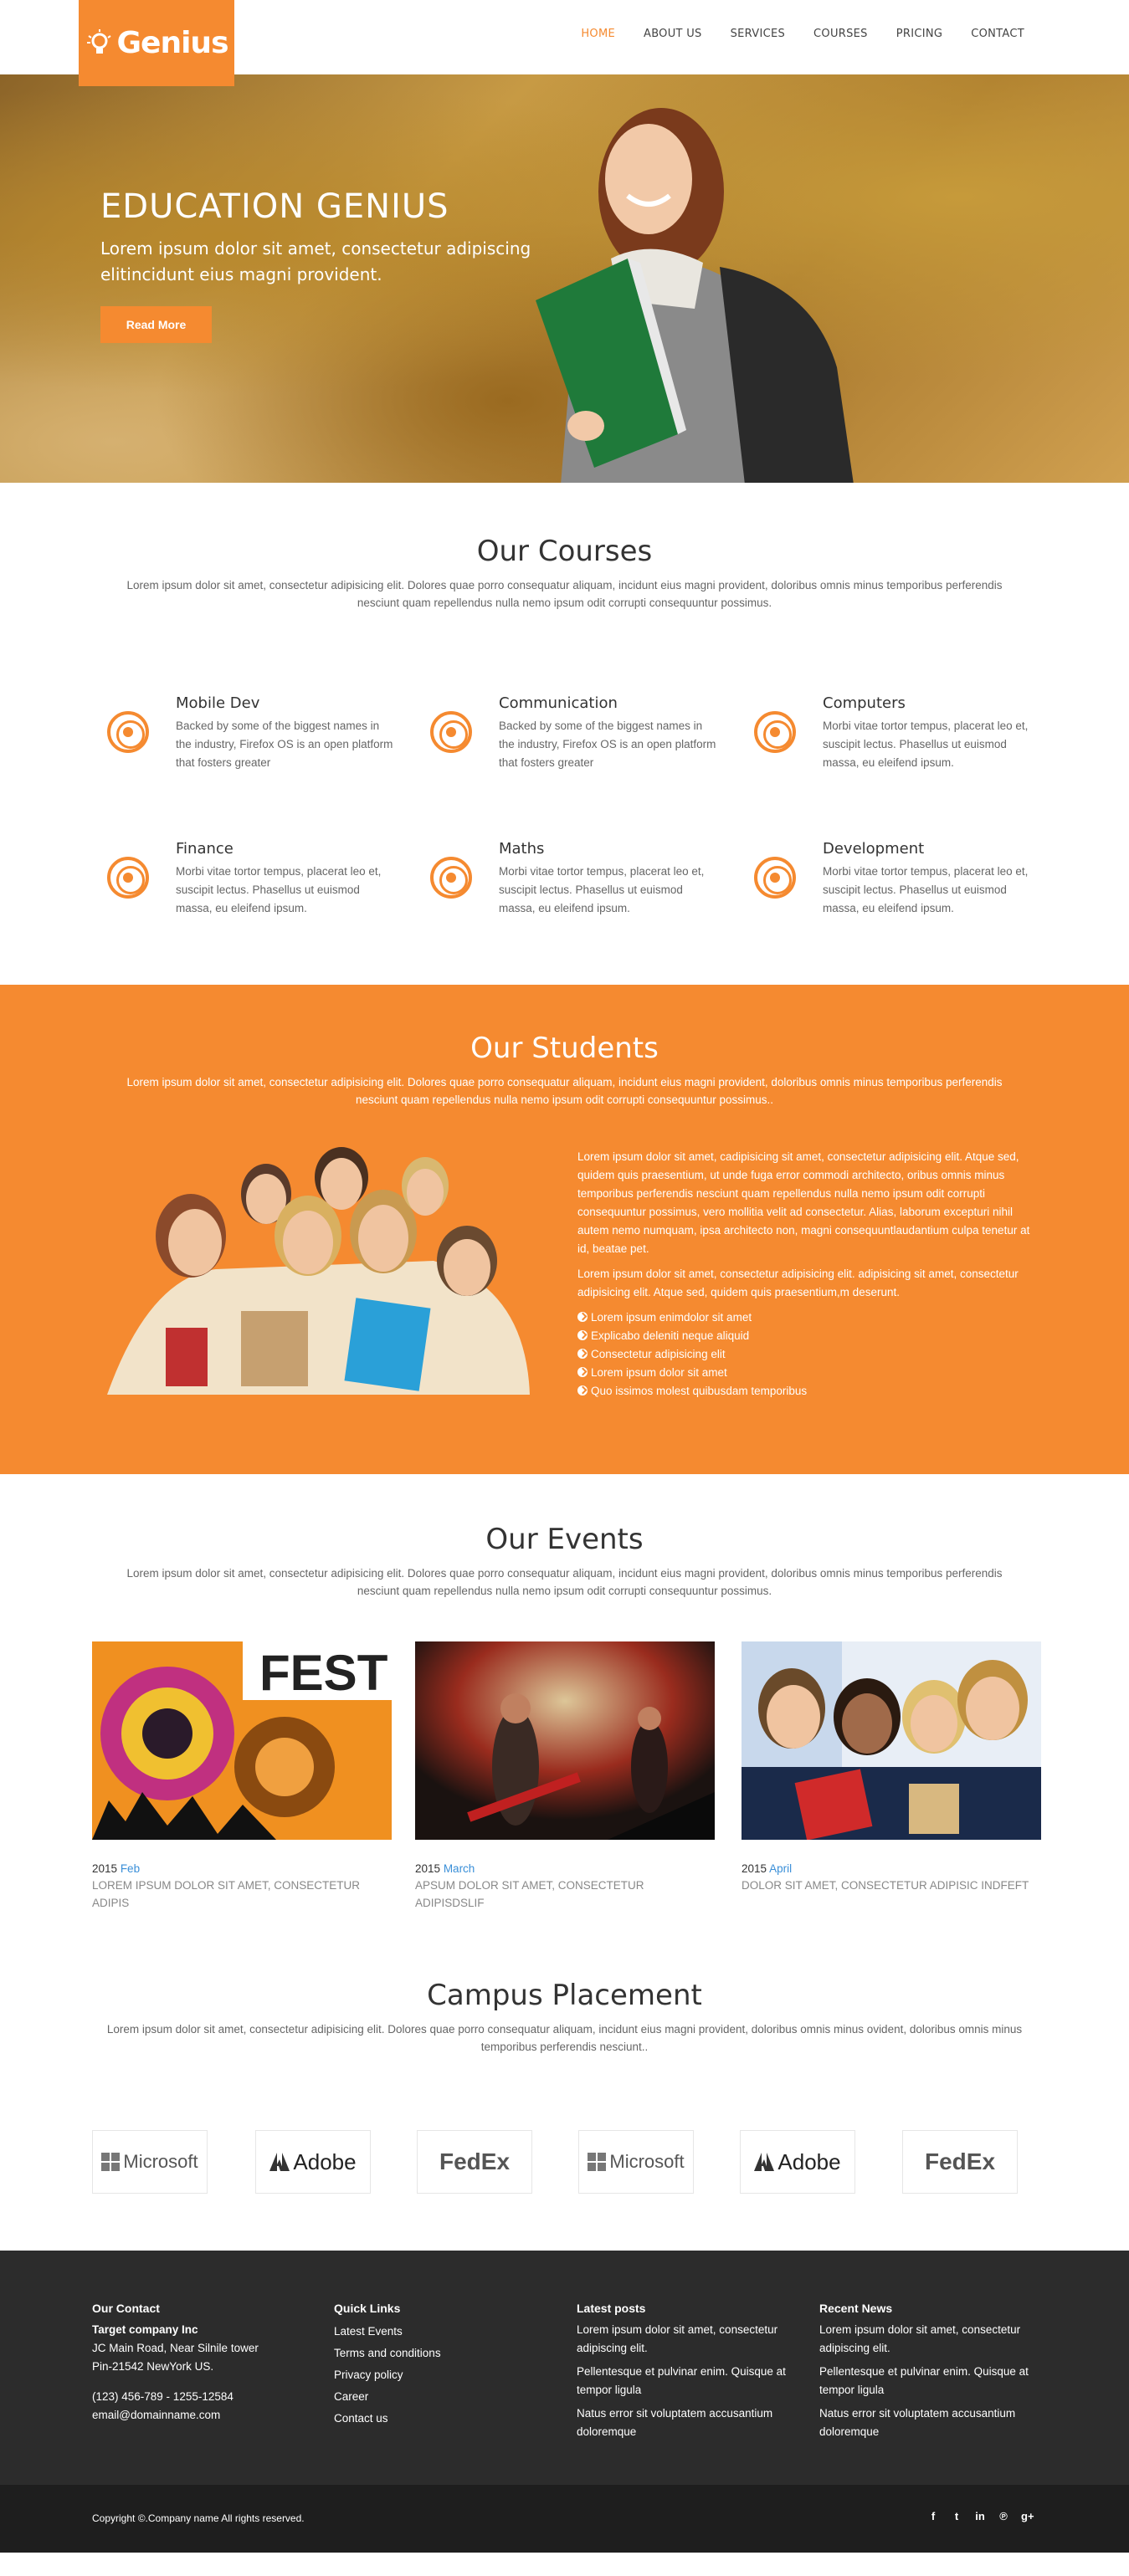 The width and height of the screenshot is (1129, 2576). What do you see at coordinates (323, 1673) in the screenshot?
I see `fest-text: FEST` at bounding box center [323, 1673].